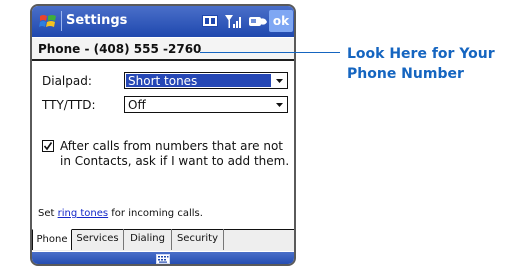 The image size is (521, 270). Describe the element at coordinates (48, 22) in the screenshot. I see `windows-start-icon` at that location.